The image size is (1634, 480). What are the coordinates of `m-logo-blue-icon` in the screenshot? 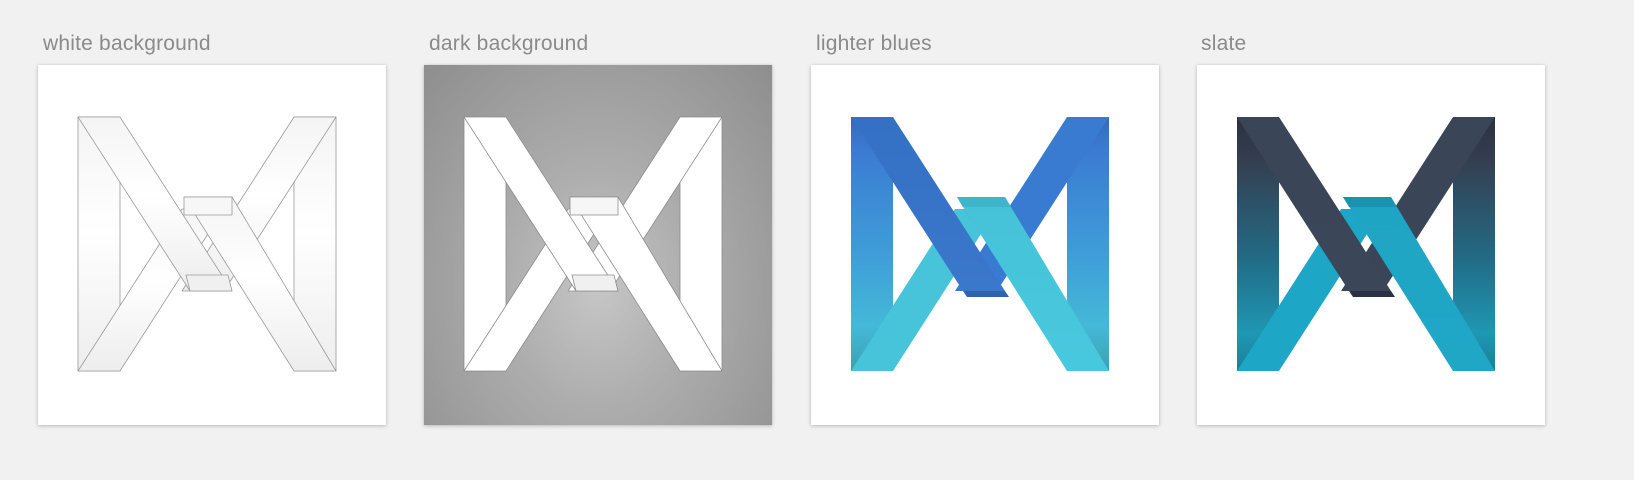 It's located at (980, 244).